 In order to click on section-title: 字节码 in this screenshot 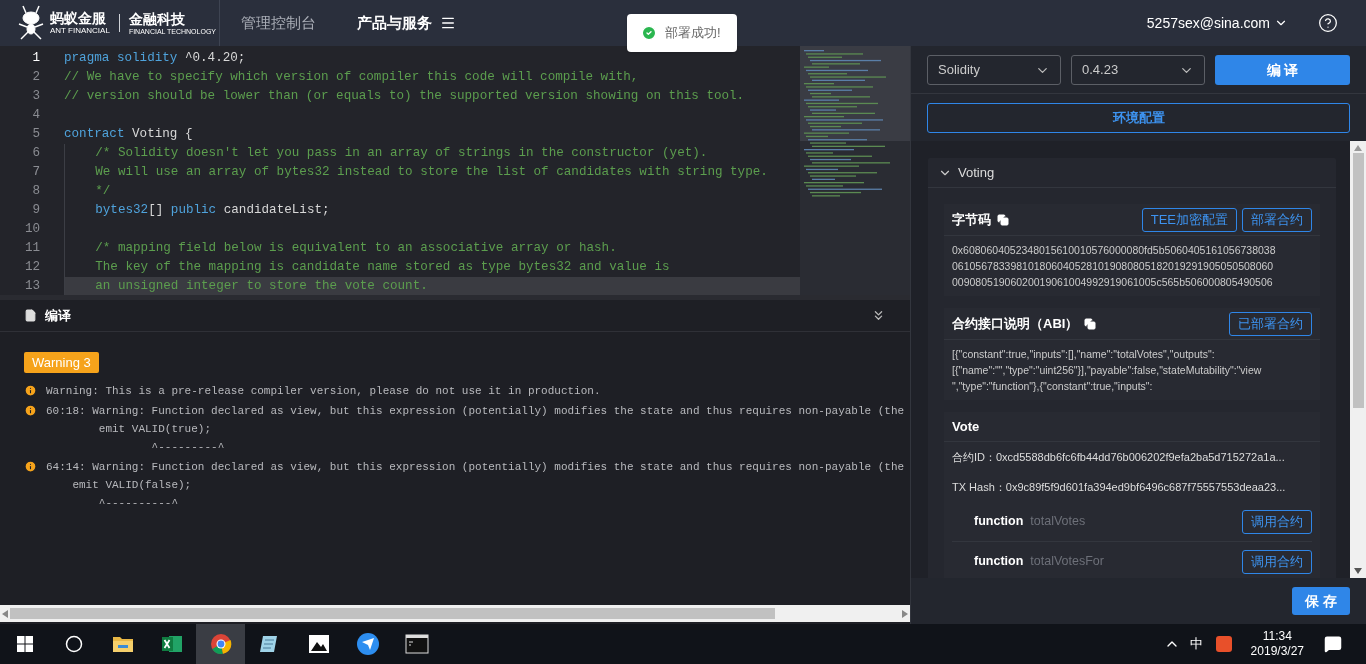, I will do `click(971, 219)`.